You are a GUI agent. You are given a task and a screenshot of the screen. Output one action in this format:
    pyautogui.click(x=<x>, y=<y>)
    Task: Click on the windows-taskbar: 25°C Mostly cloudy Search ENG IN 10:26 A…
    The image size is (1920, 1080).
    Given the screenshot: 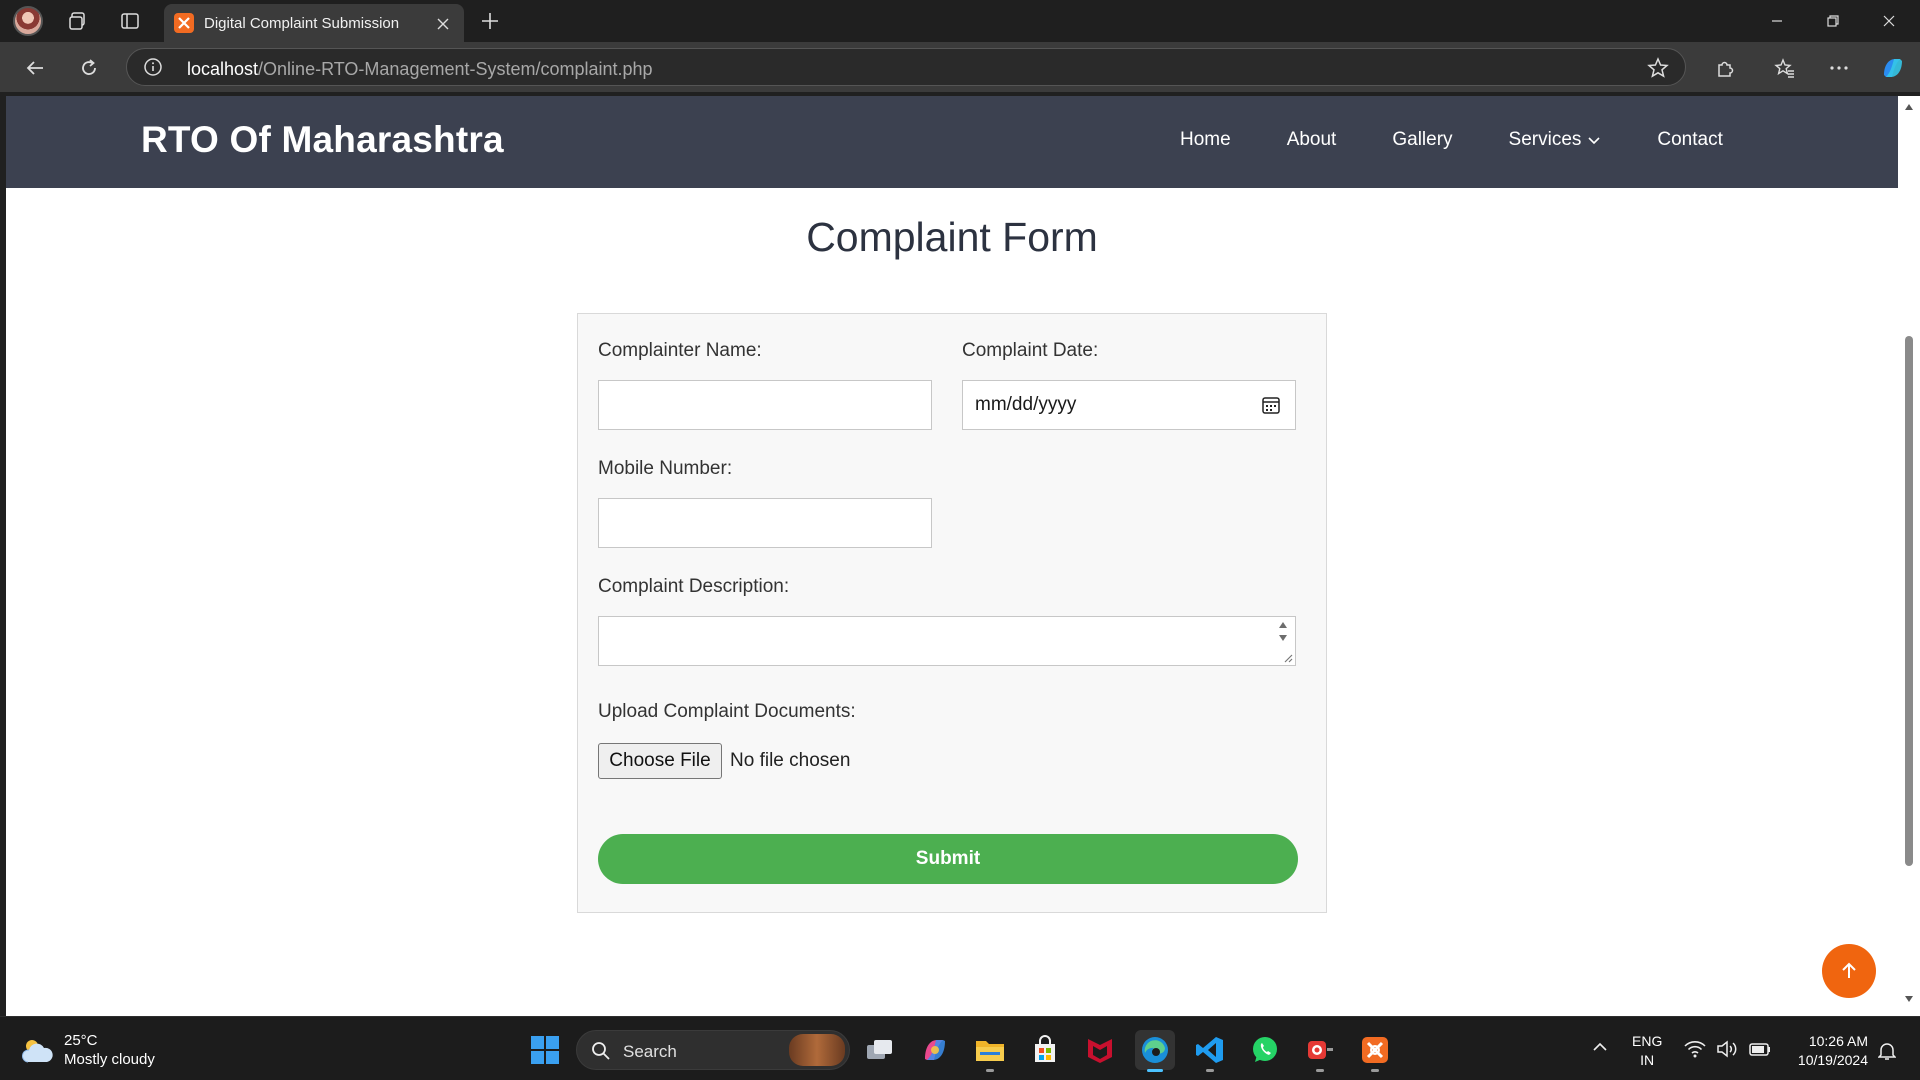 What is the action you would take?
    pyautogui.click(x=960, y=1048)
    